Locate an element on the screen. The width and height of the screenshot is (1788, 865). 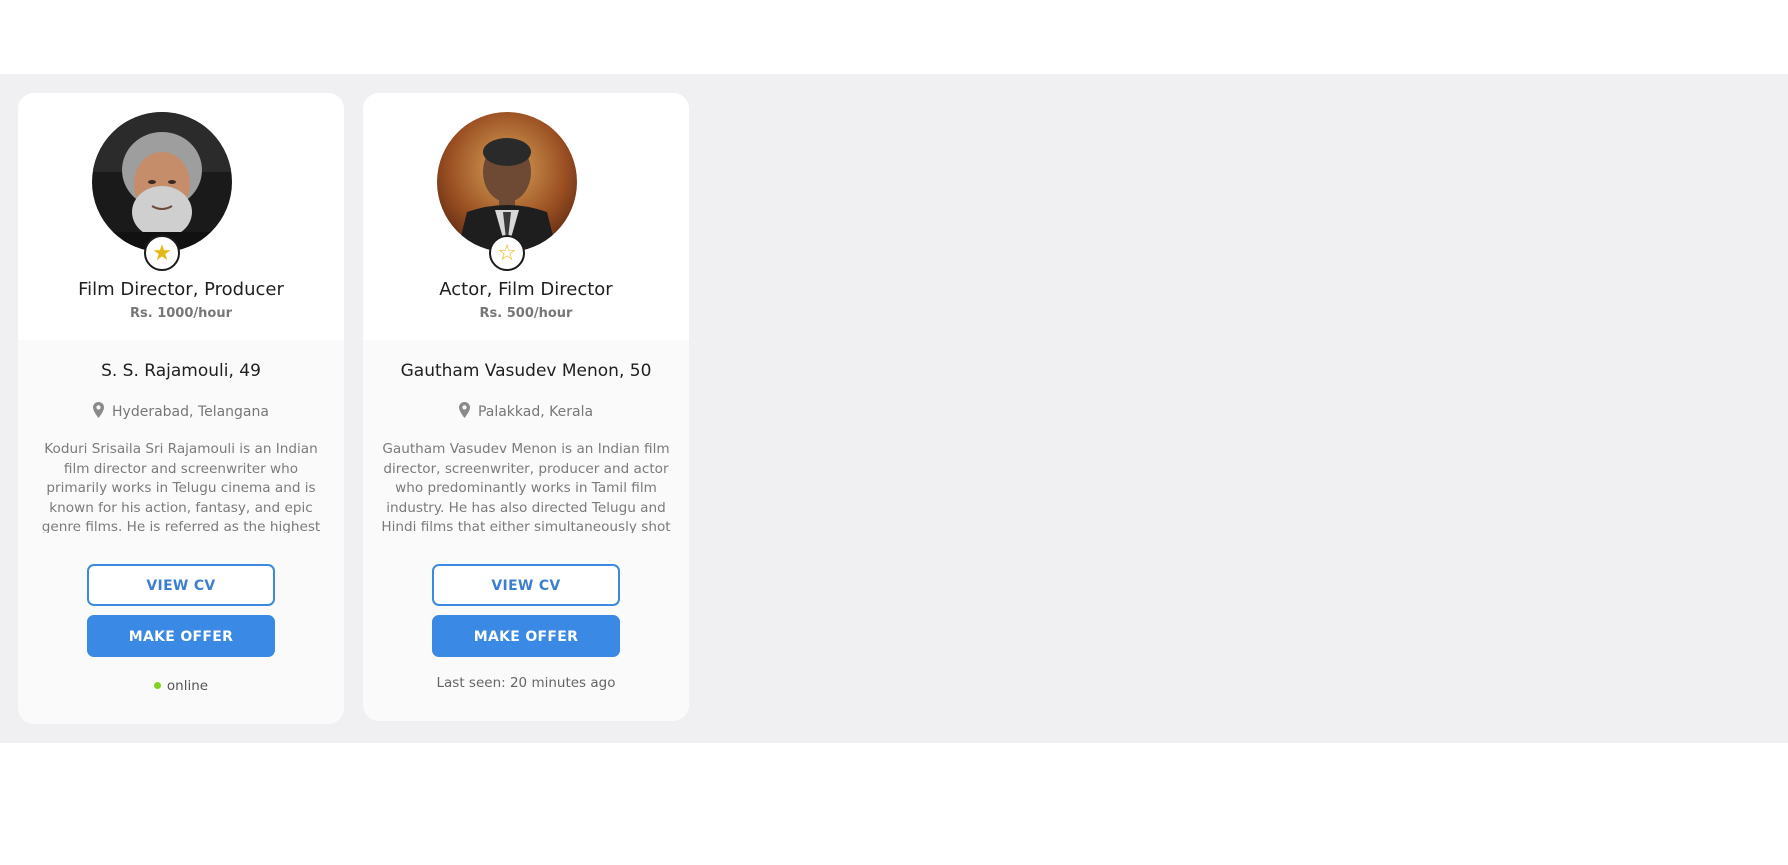
last-seen-text: Last seen: 20 minutes ago is located at coordinates (526, 683).